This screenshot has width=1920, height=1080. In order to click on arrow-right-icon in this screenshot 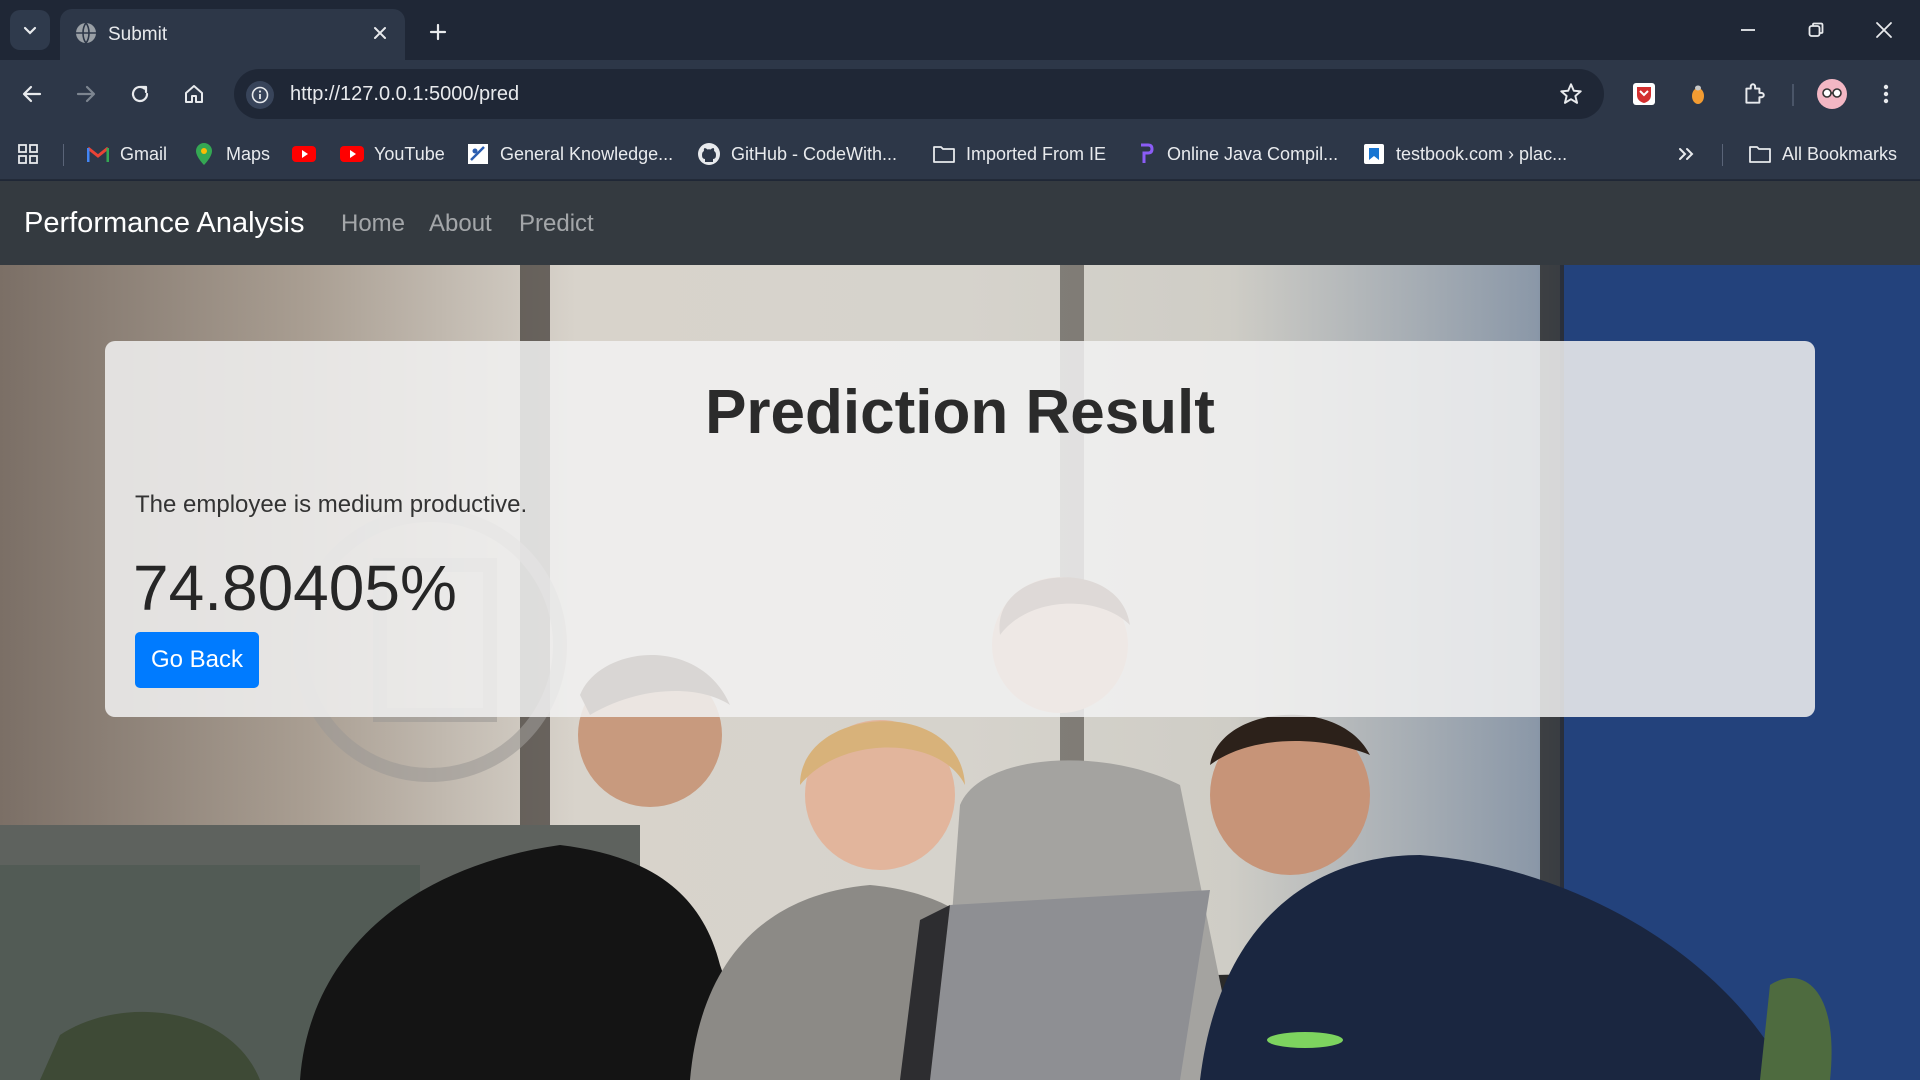, I will do `click(86, 94)`.